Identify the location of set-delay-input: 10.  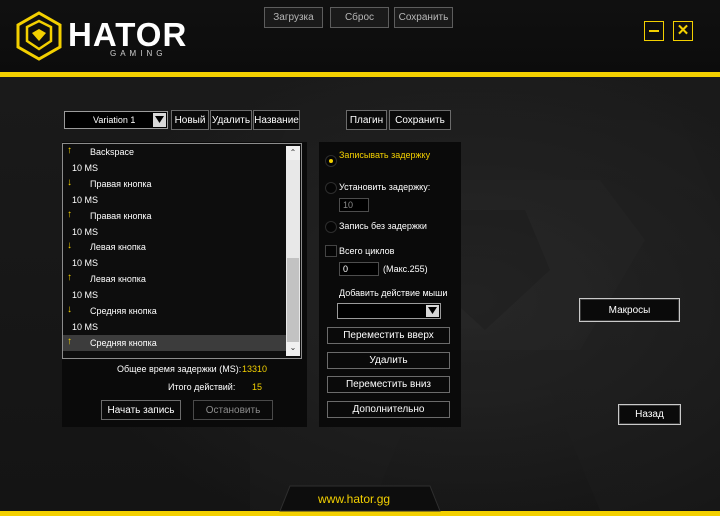
(354, 205).